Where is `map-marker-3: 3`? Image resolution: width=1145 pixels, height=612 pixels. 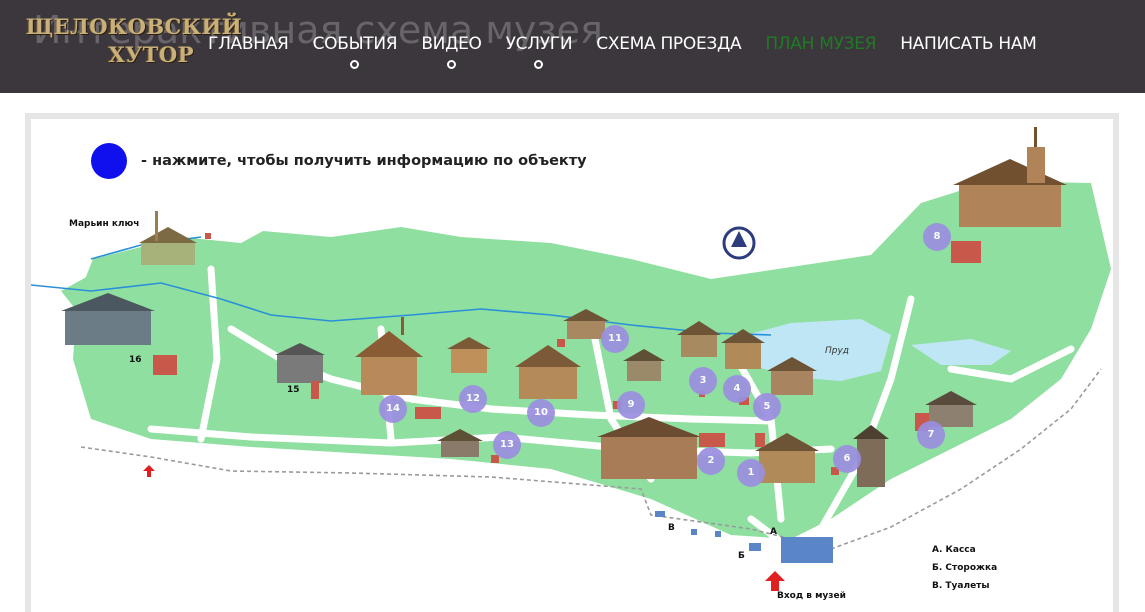 map-marker-3: 3 is located at coordinates (703, 381).